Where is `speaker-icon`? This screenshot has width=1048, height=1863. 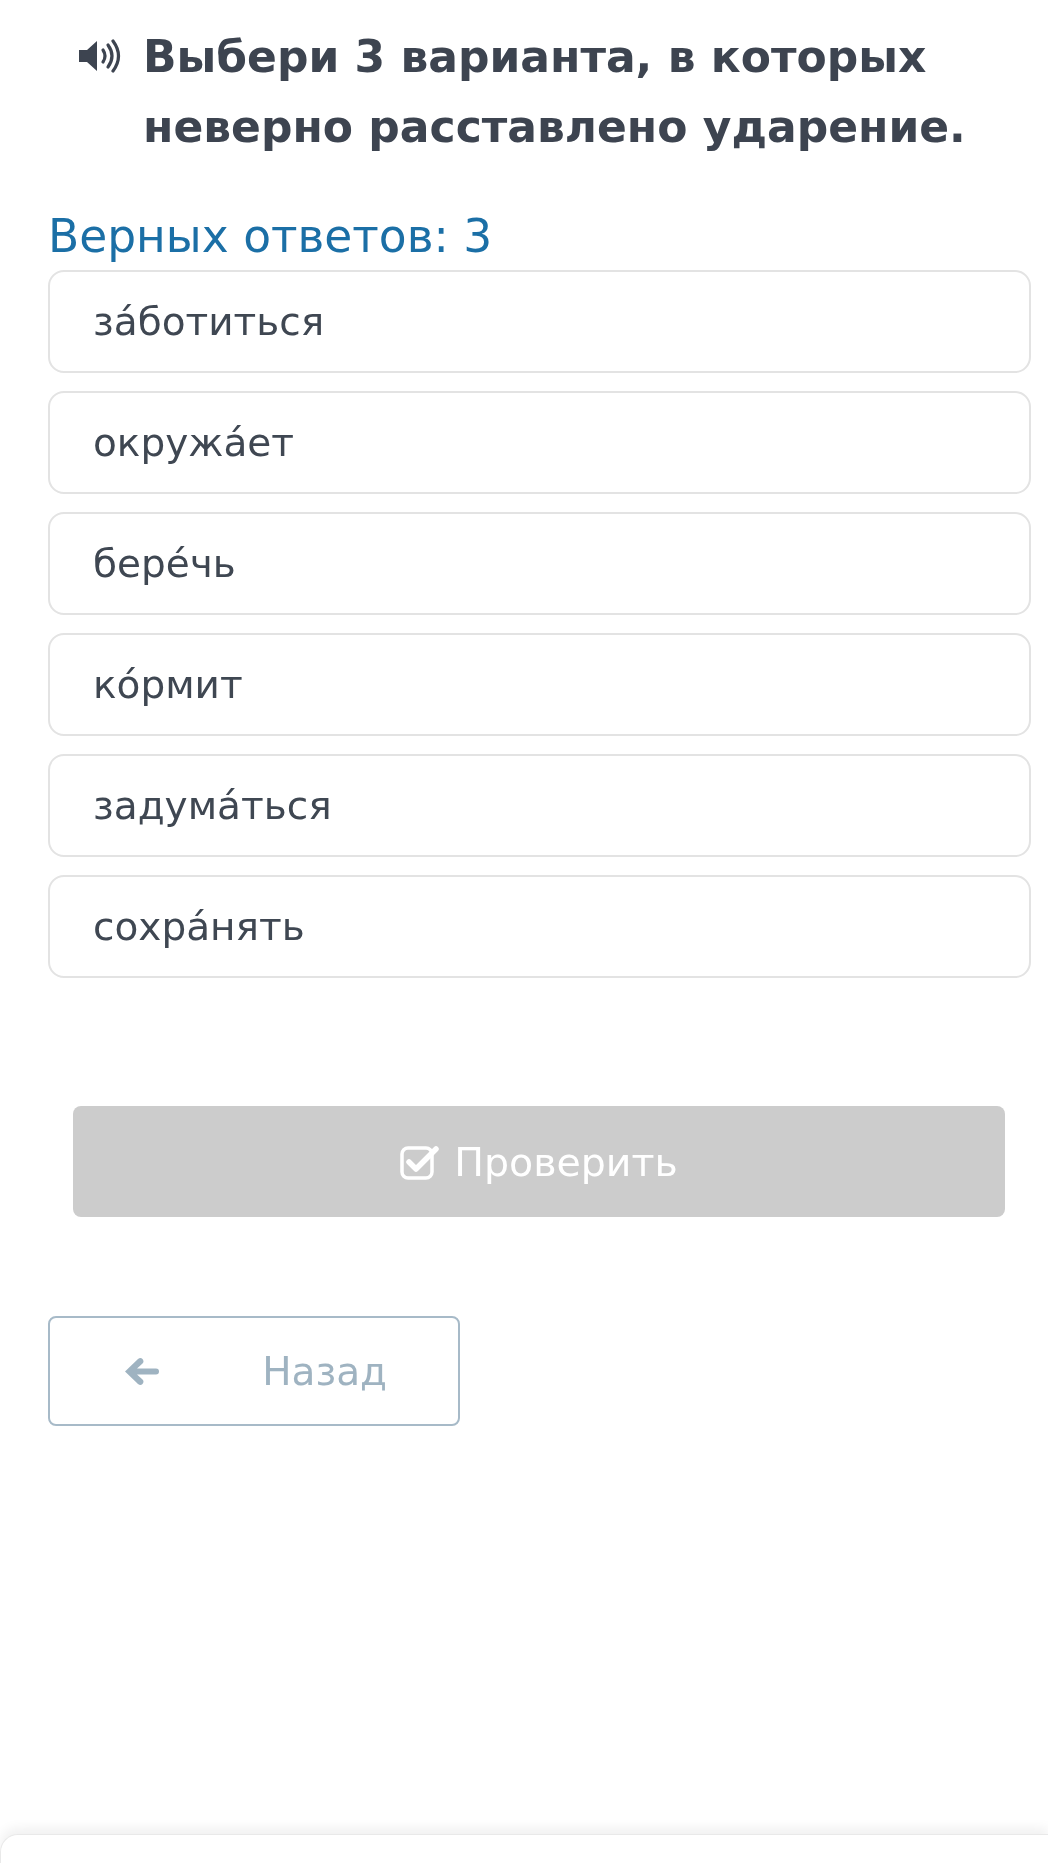 speaker-icon is located at coordinates (100, 56).